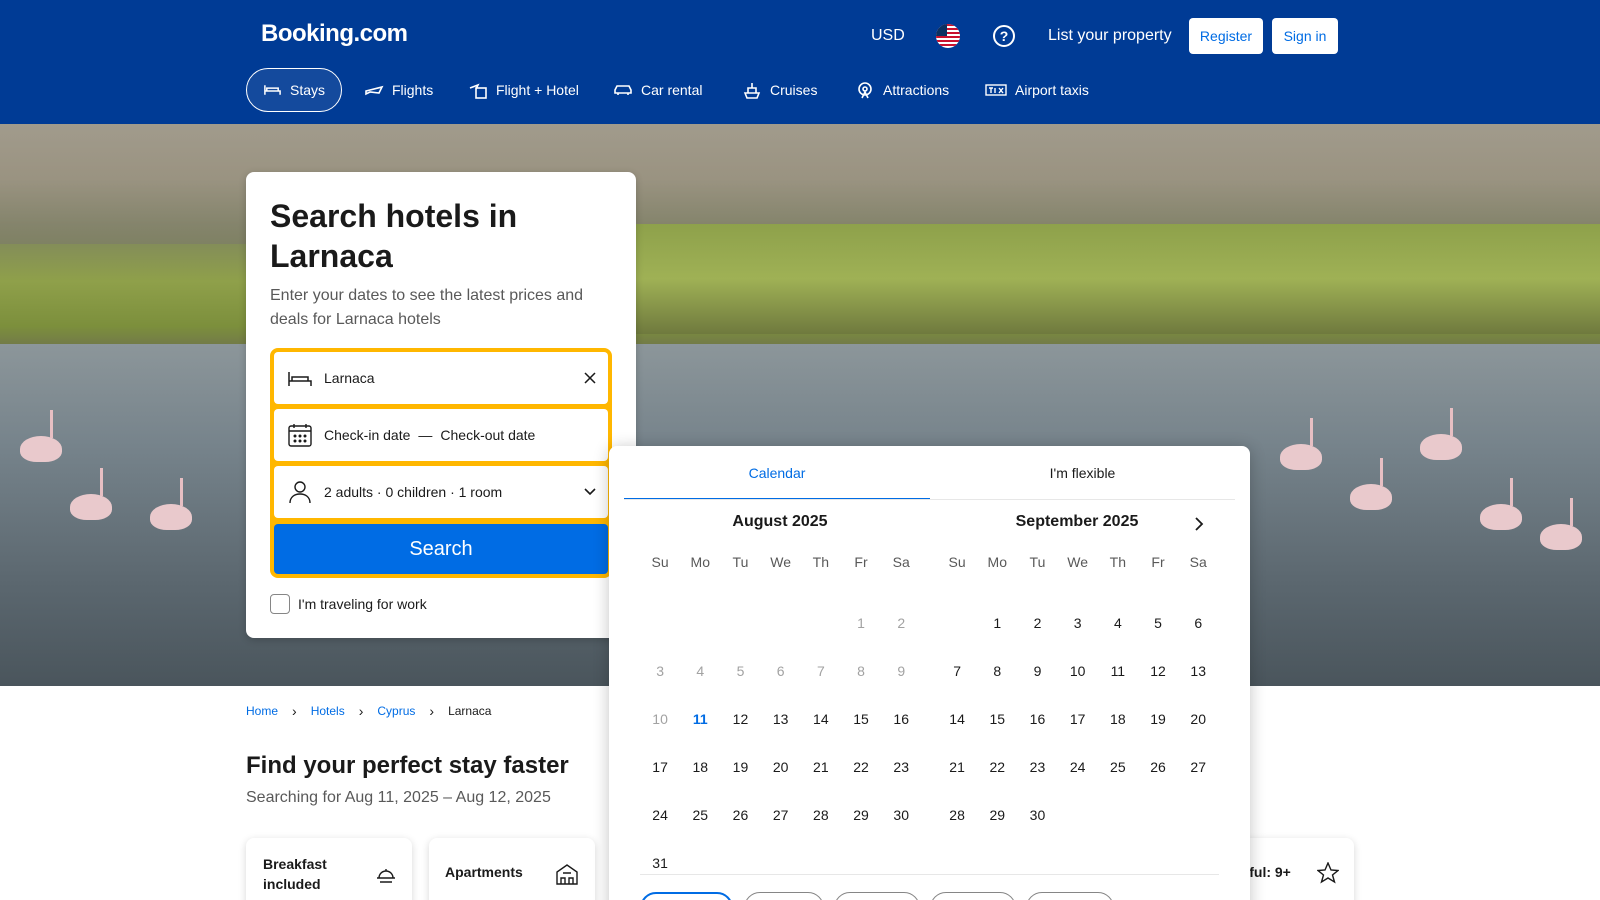 The height and width of the screenshot is (900, 1600). What do you see at coordinates (1004, 36) in the screenshot?
I see `help-icon: ?` at bounding box center [1004, 36].